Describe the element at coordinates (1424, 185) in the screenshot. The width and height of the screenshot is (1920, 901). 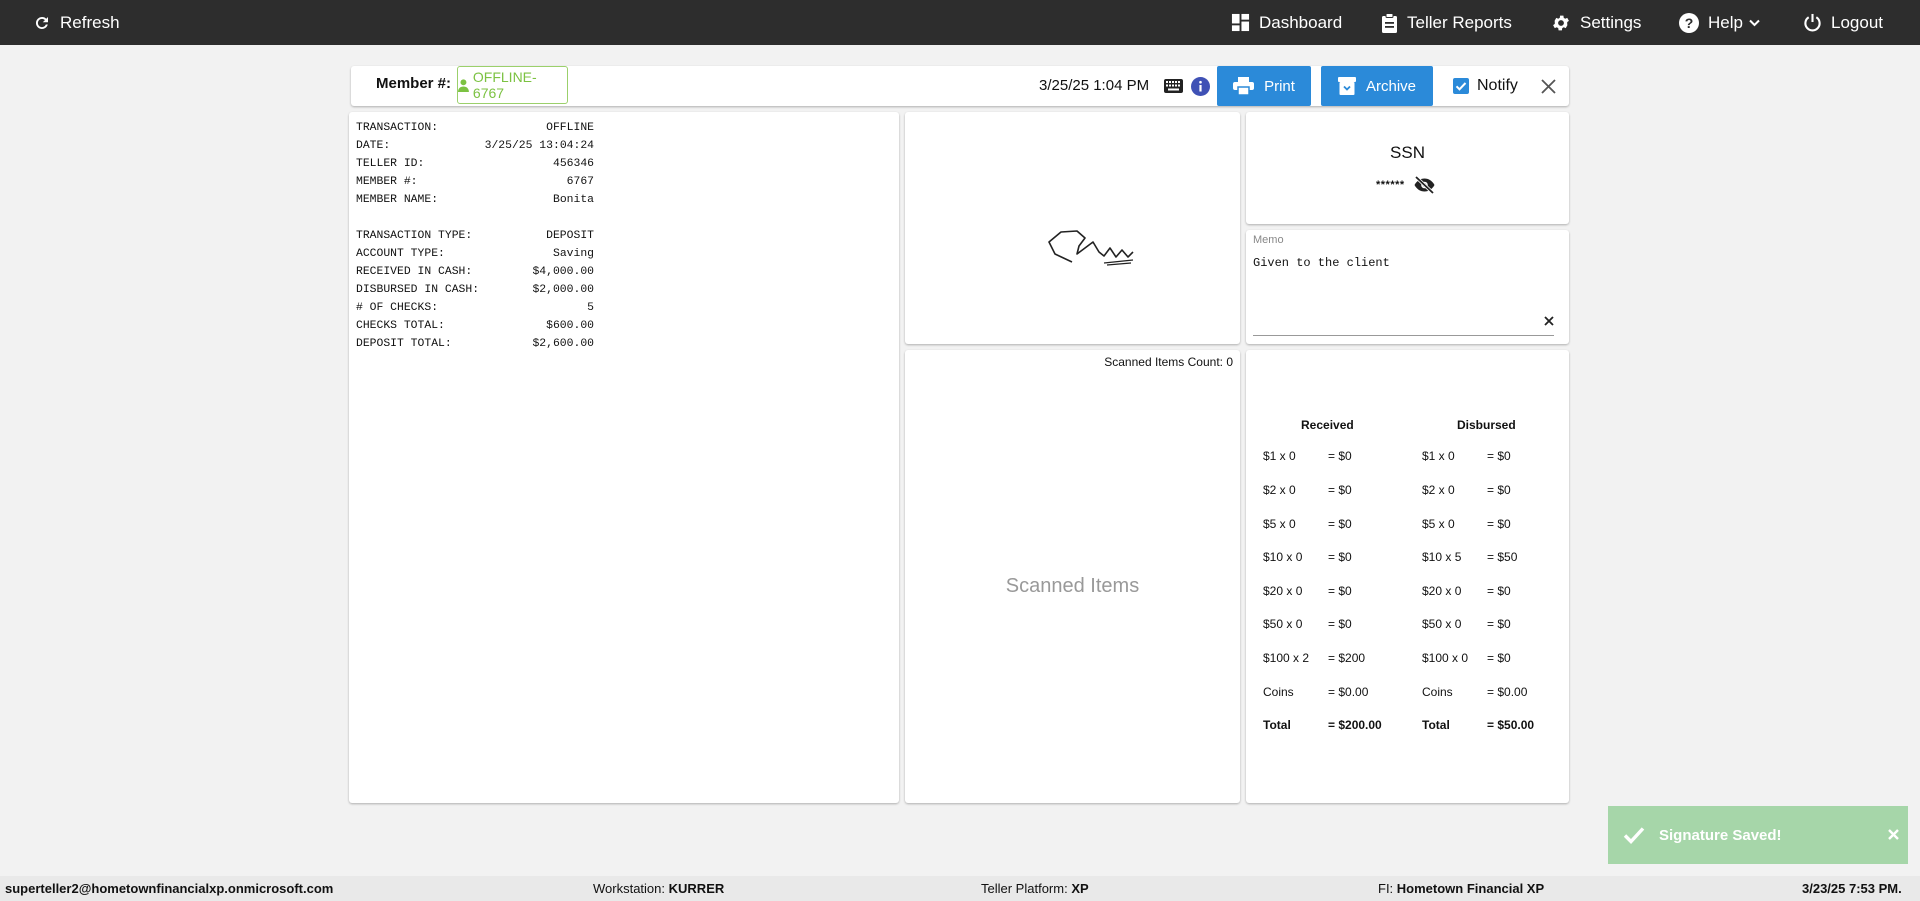
I see `eye-slash-icon` at that location.